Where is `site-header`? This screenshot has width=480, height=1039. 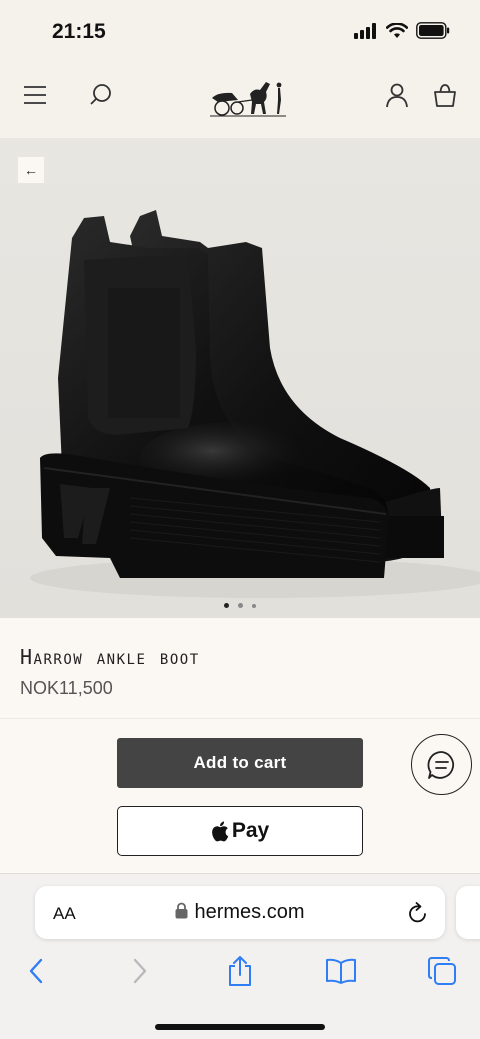
site-header is located at coordinates (240, 99).